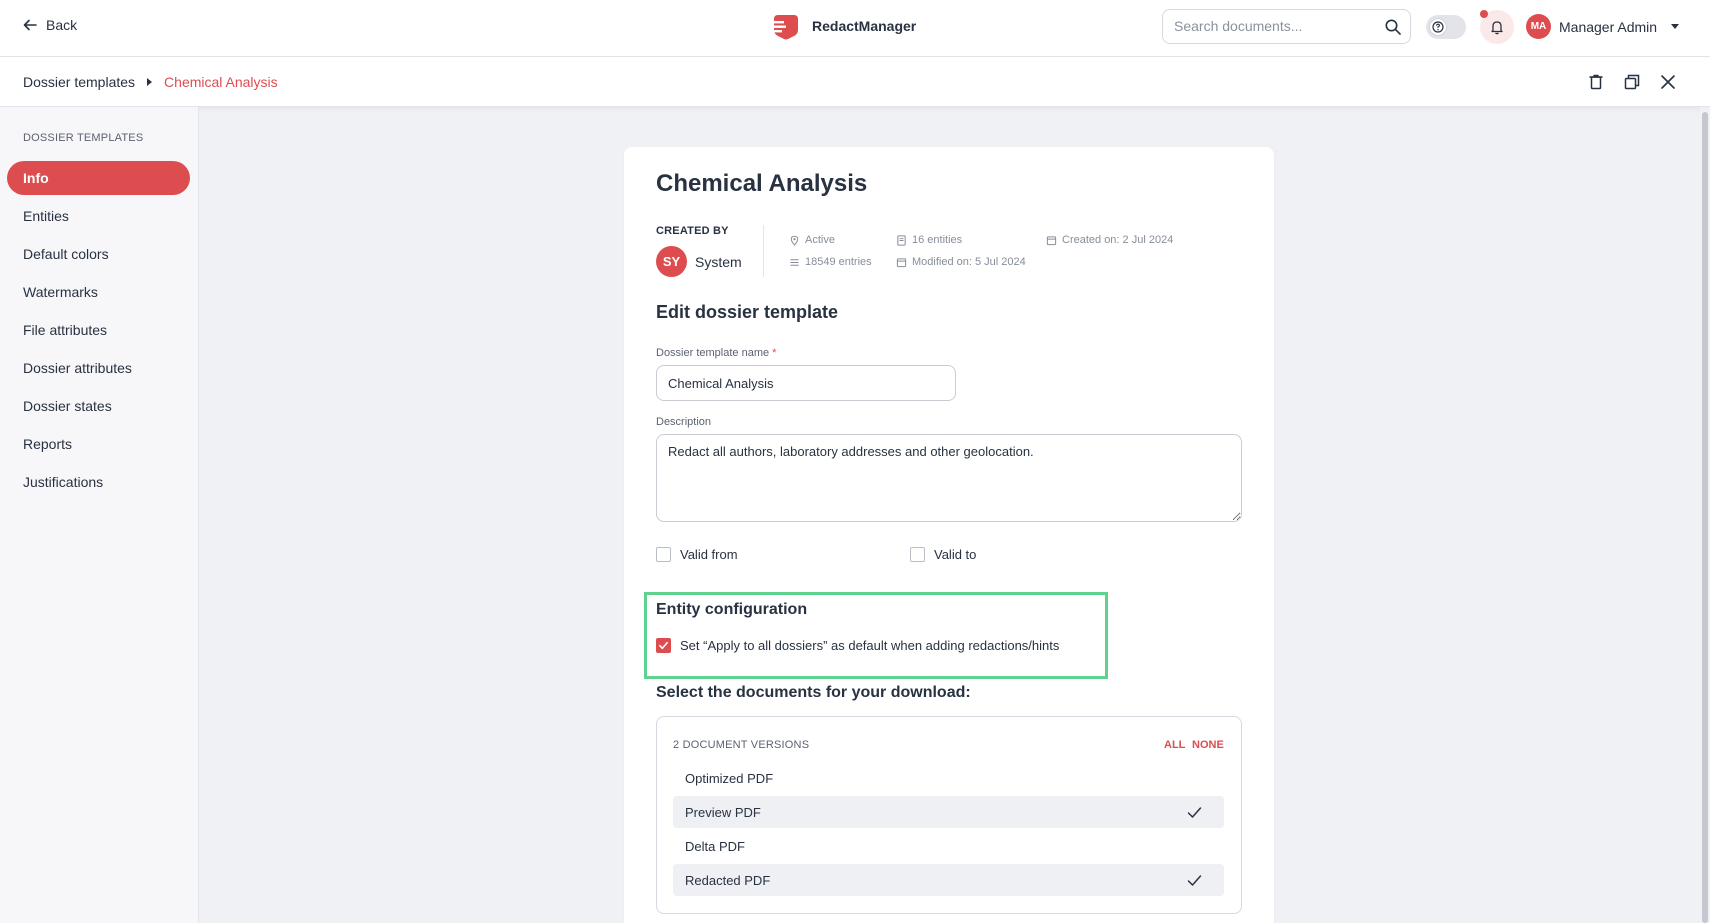 The height and width of the screenshot is (923, 1710). I want to click on entity-config-title: Entity configuration, so click(732, 609).